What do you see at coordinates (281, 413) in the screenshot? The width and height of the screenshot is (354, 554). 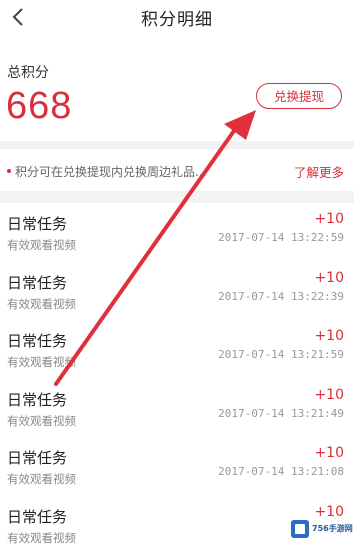 I see `record-time: 2017-07-14 13:21:49` at bounding box center [281, 413].